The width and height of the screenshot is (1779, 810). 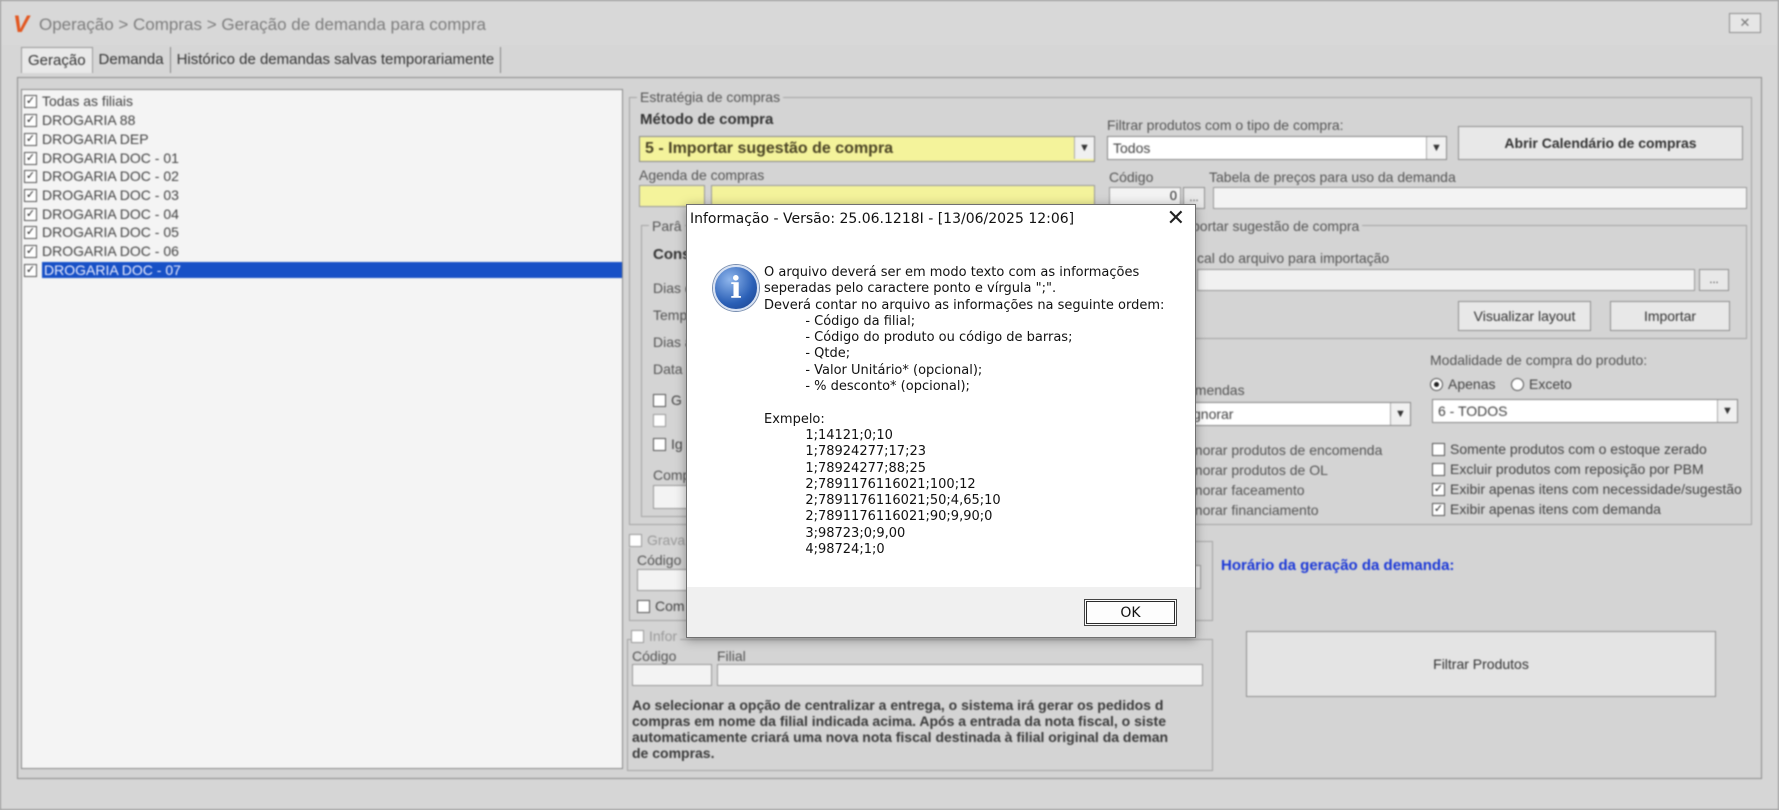 I want to click on branch-row: ✓ DROGARIA DOC - 03, so click(x=101, y=195).